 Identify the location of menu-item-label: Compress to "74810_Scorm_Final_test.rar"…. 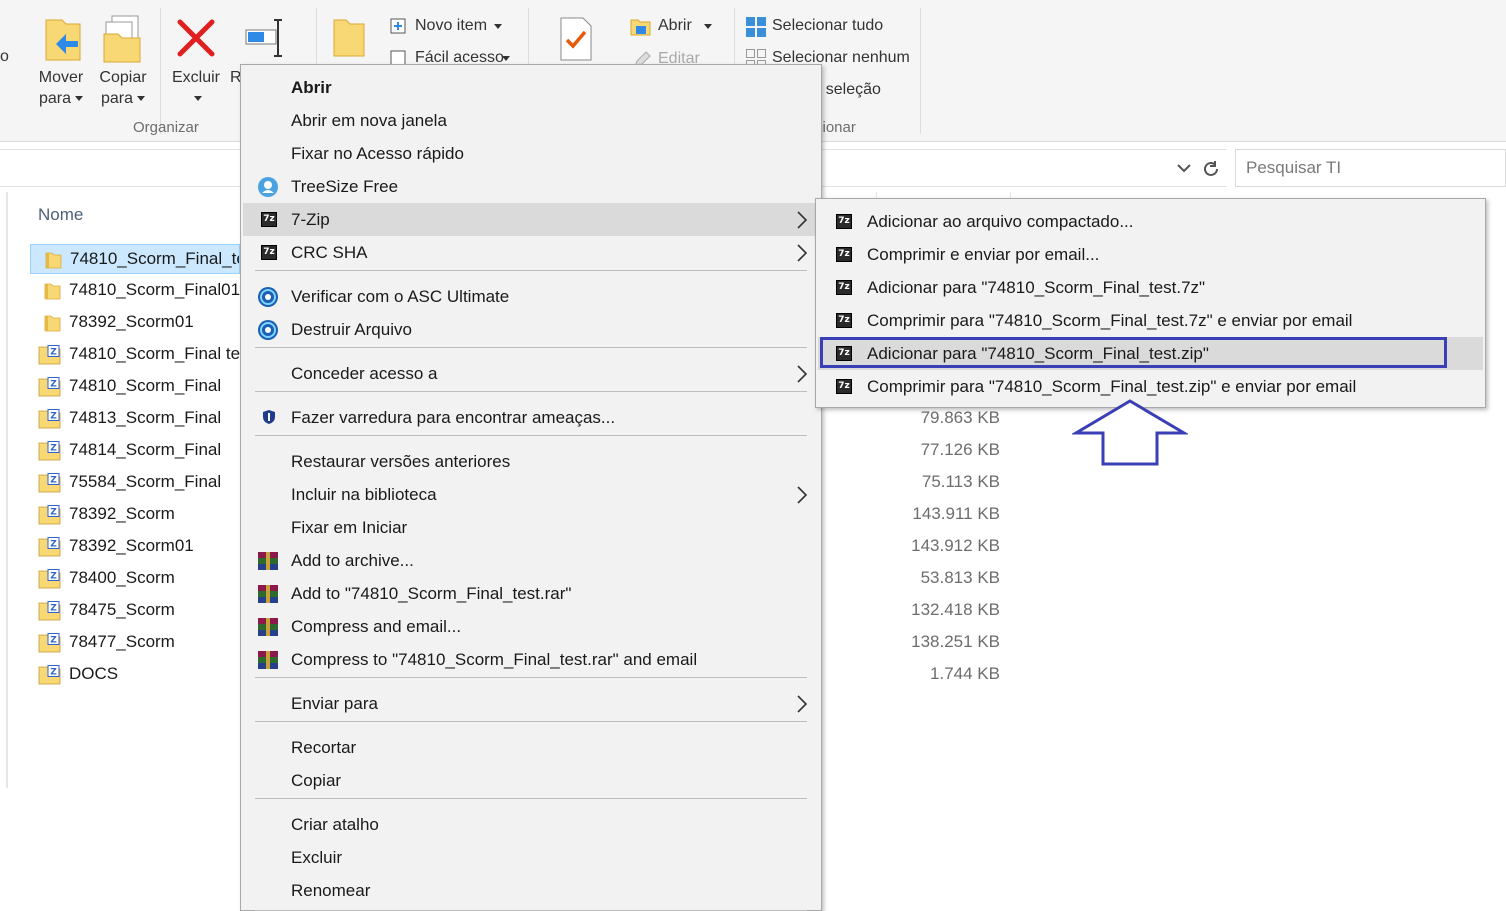
(494, 659).